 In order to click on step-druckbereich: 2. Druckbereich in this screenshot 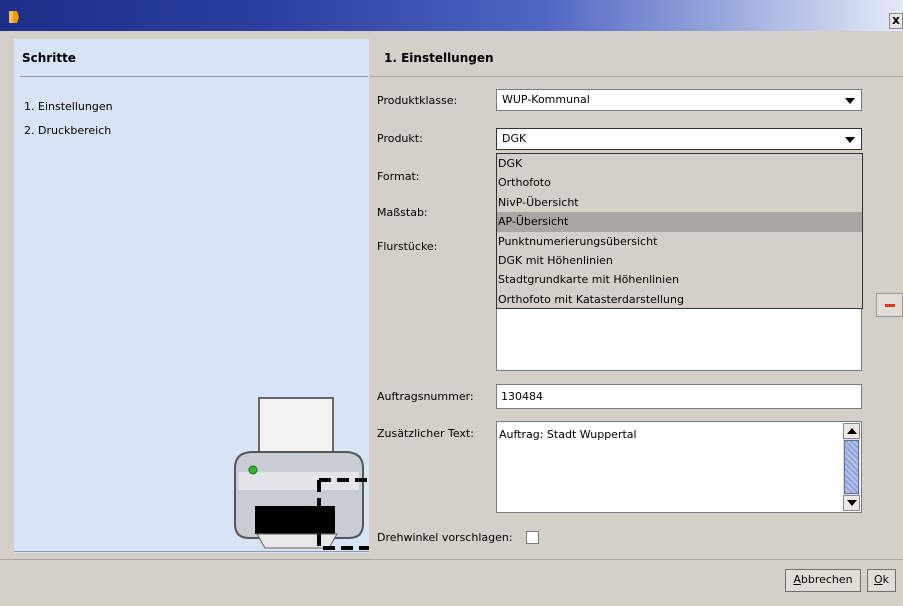, I will do `click(67, 130)`.